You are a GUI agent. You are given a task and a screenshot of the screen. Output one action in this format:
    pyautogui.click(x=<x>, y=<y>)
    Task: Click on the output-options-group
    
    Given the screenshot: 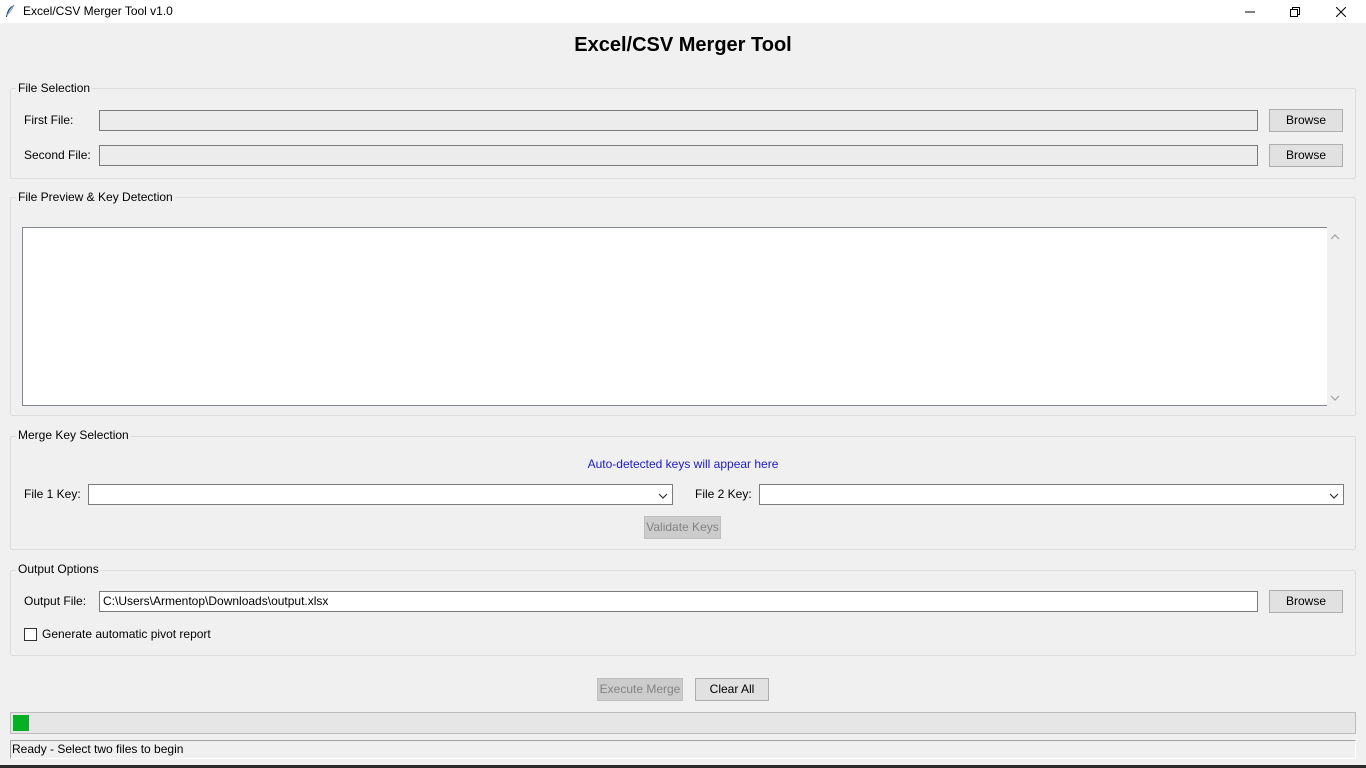 What is the action you would take?
    pyautogui.click(x=683, y=613)
    